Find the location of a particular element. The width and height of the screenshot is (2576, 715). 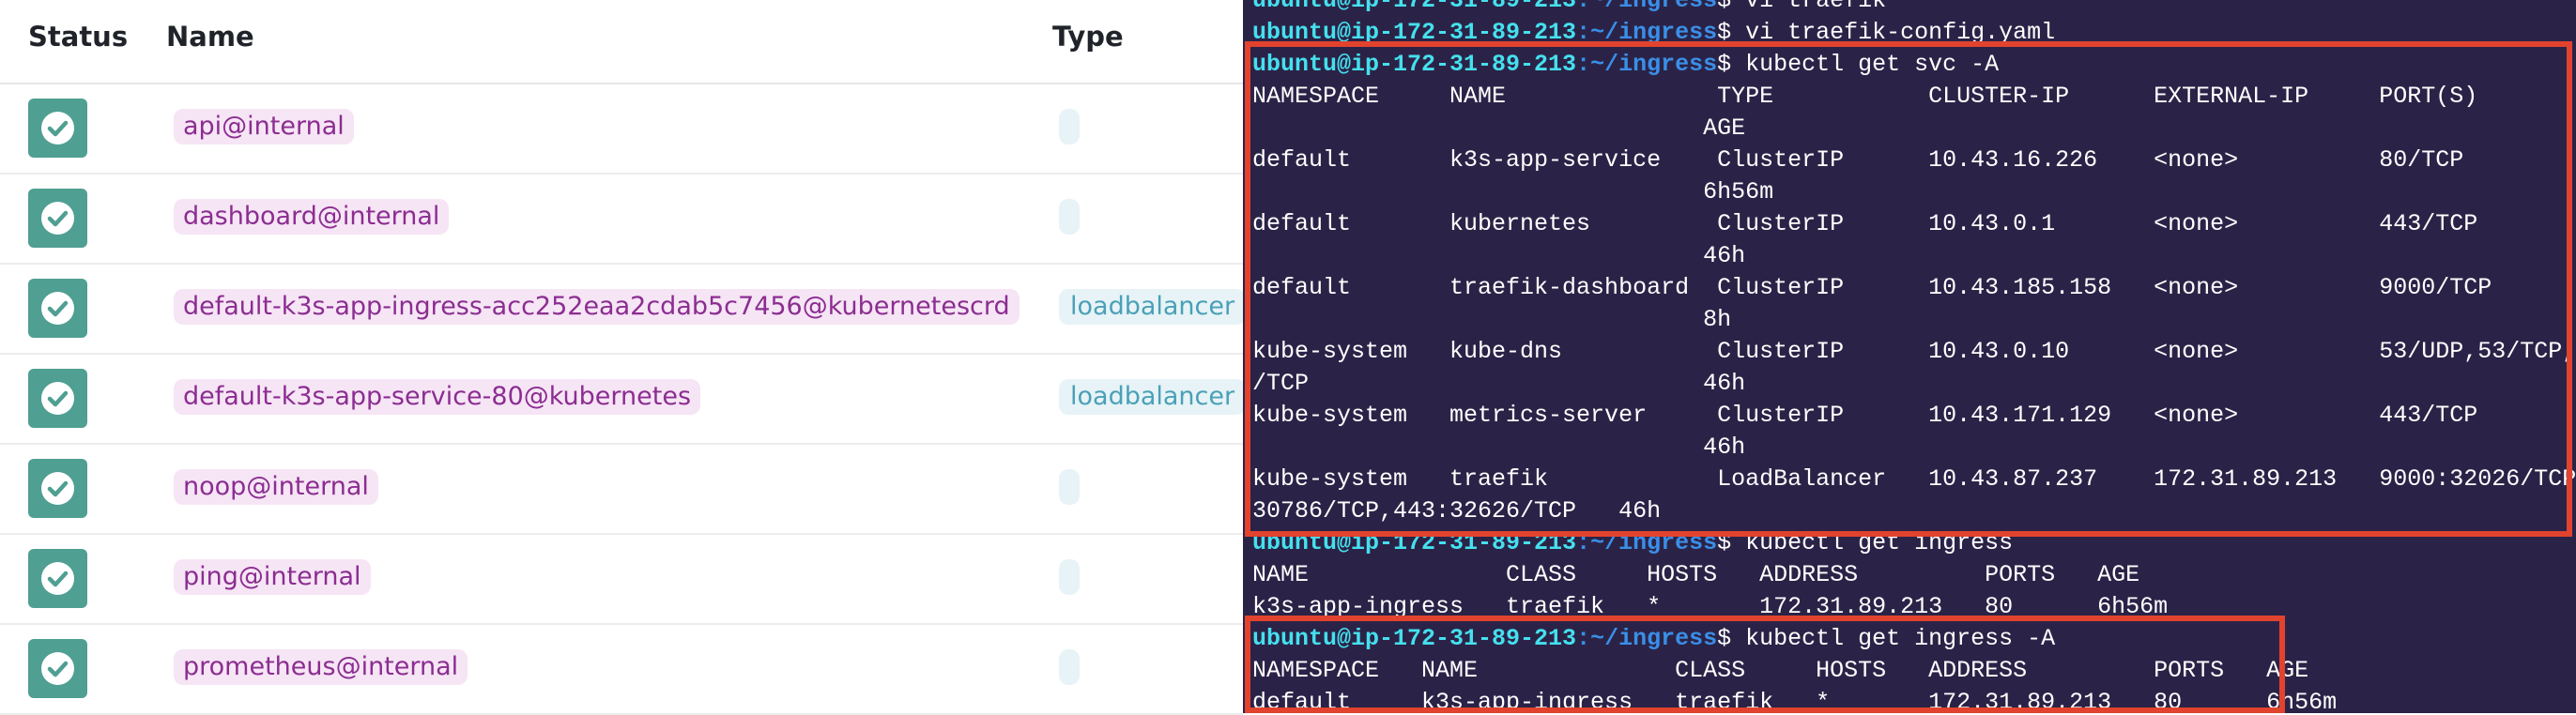

table-row: dashboard@internal is located at coordinates (622, 219).